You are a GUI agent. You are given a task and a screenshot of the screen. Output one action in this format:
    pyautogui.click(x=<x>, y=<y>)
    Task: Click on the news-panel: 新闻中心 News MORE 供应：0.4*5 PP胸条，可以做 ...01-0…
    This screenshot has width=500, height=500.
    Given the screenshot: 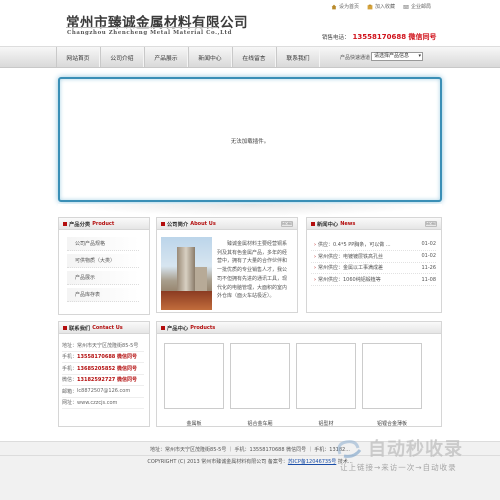 What is the action you would take?
    pyautogui.click(x=374, y=265)
    